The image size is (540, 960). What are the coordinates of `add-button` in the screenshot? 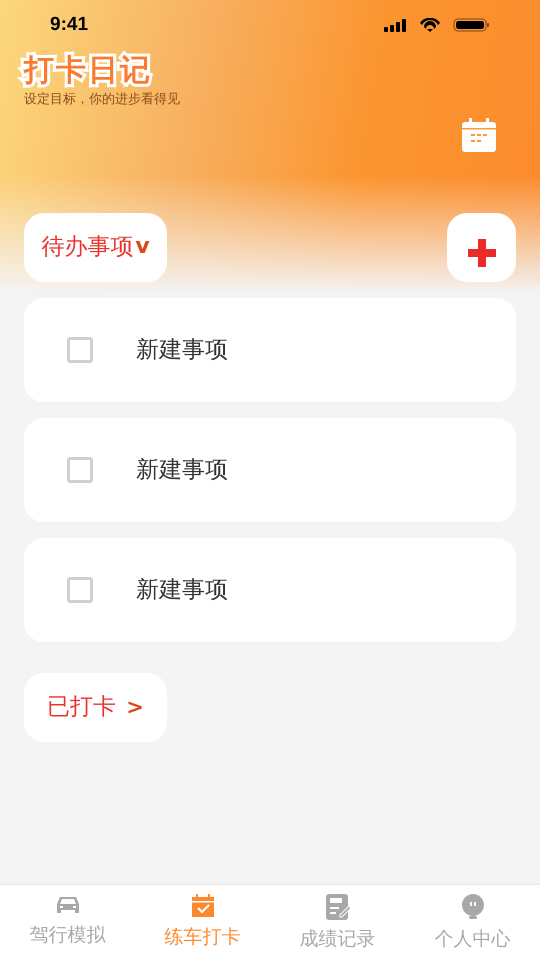 It's located at (481, 247).